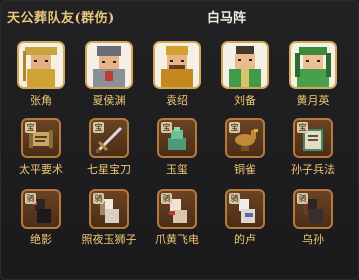  What do you see at coordinates (245, 169) in the screenshot?
I see `treasure-name: 铜雀` at bounding box center [245, 169].